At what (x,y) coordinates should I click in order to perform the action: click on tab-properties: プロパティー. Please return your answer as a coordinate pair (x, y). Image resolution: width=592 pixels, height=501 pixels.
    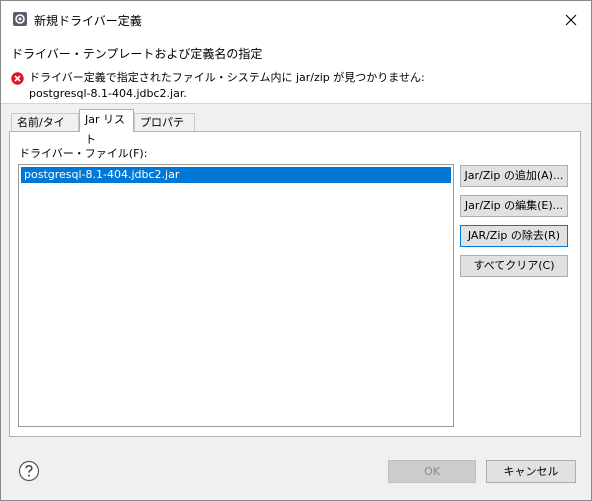
    Looking at the image, I should click on (164, 129).